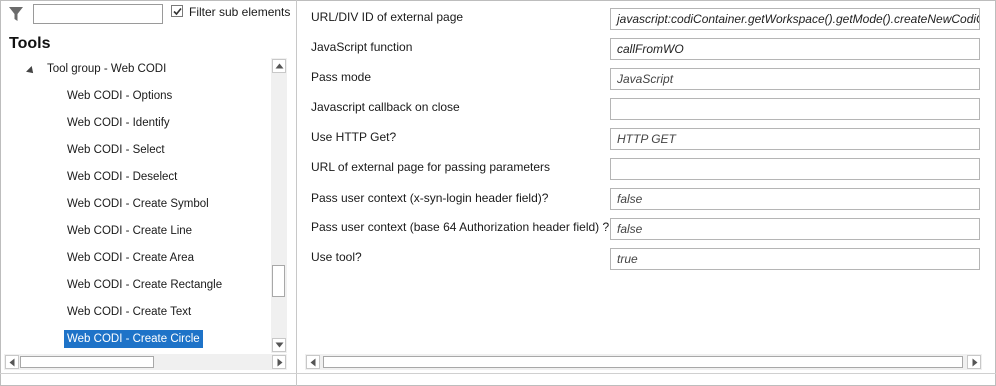 The height and width of the screenshot is (386, 996). I want to click on property-value-login-header: false, so click(795, 199).